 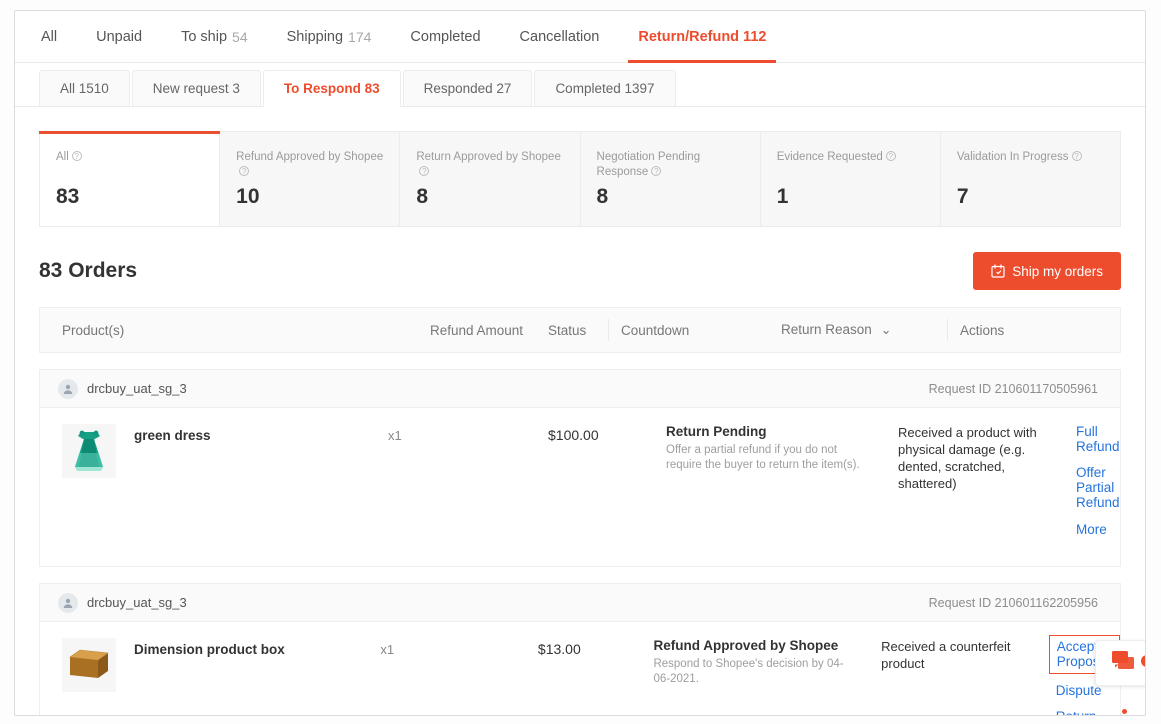 What do you see at coordinates (1030, 179) in the screenshot?
I see `status-card-validation-in-progress: Validation In Progress? 7` at bounding box center [1030, 179].